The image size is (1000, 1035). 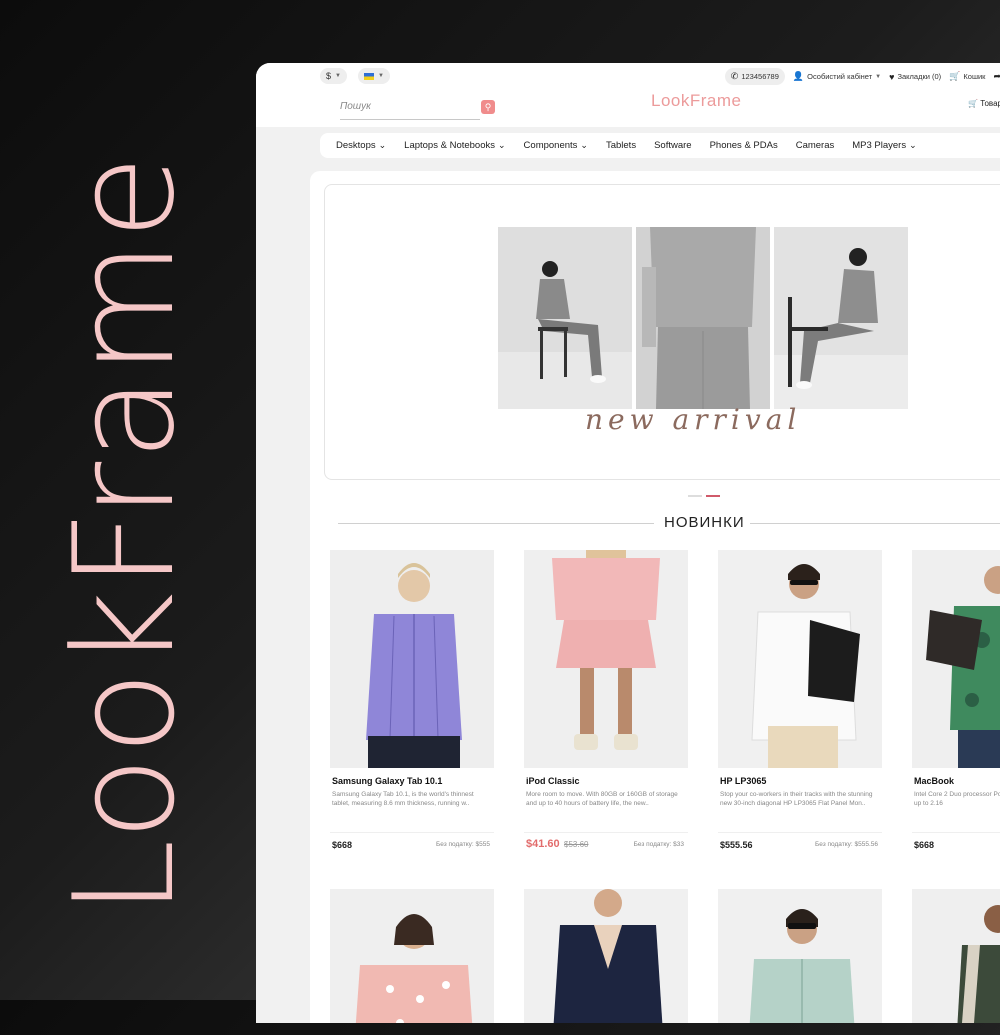 I want to click on slider-dot-active, so click(x=713, y=496).